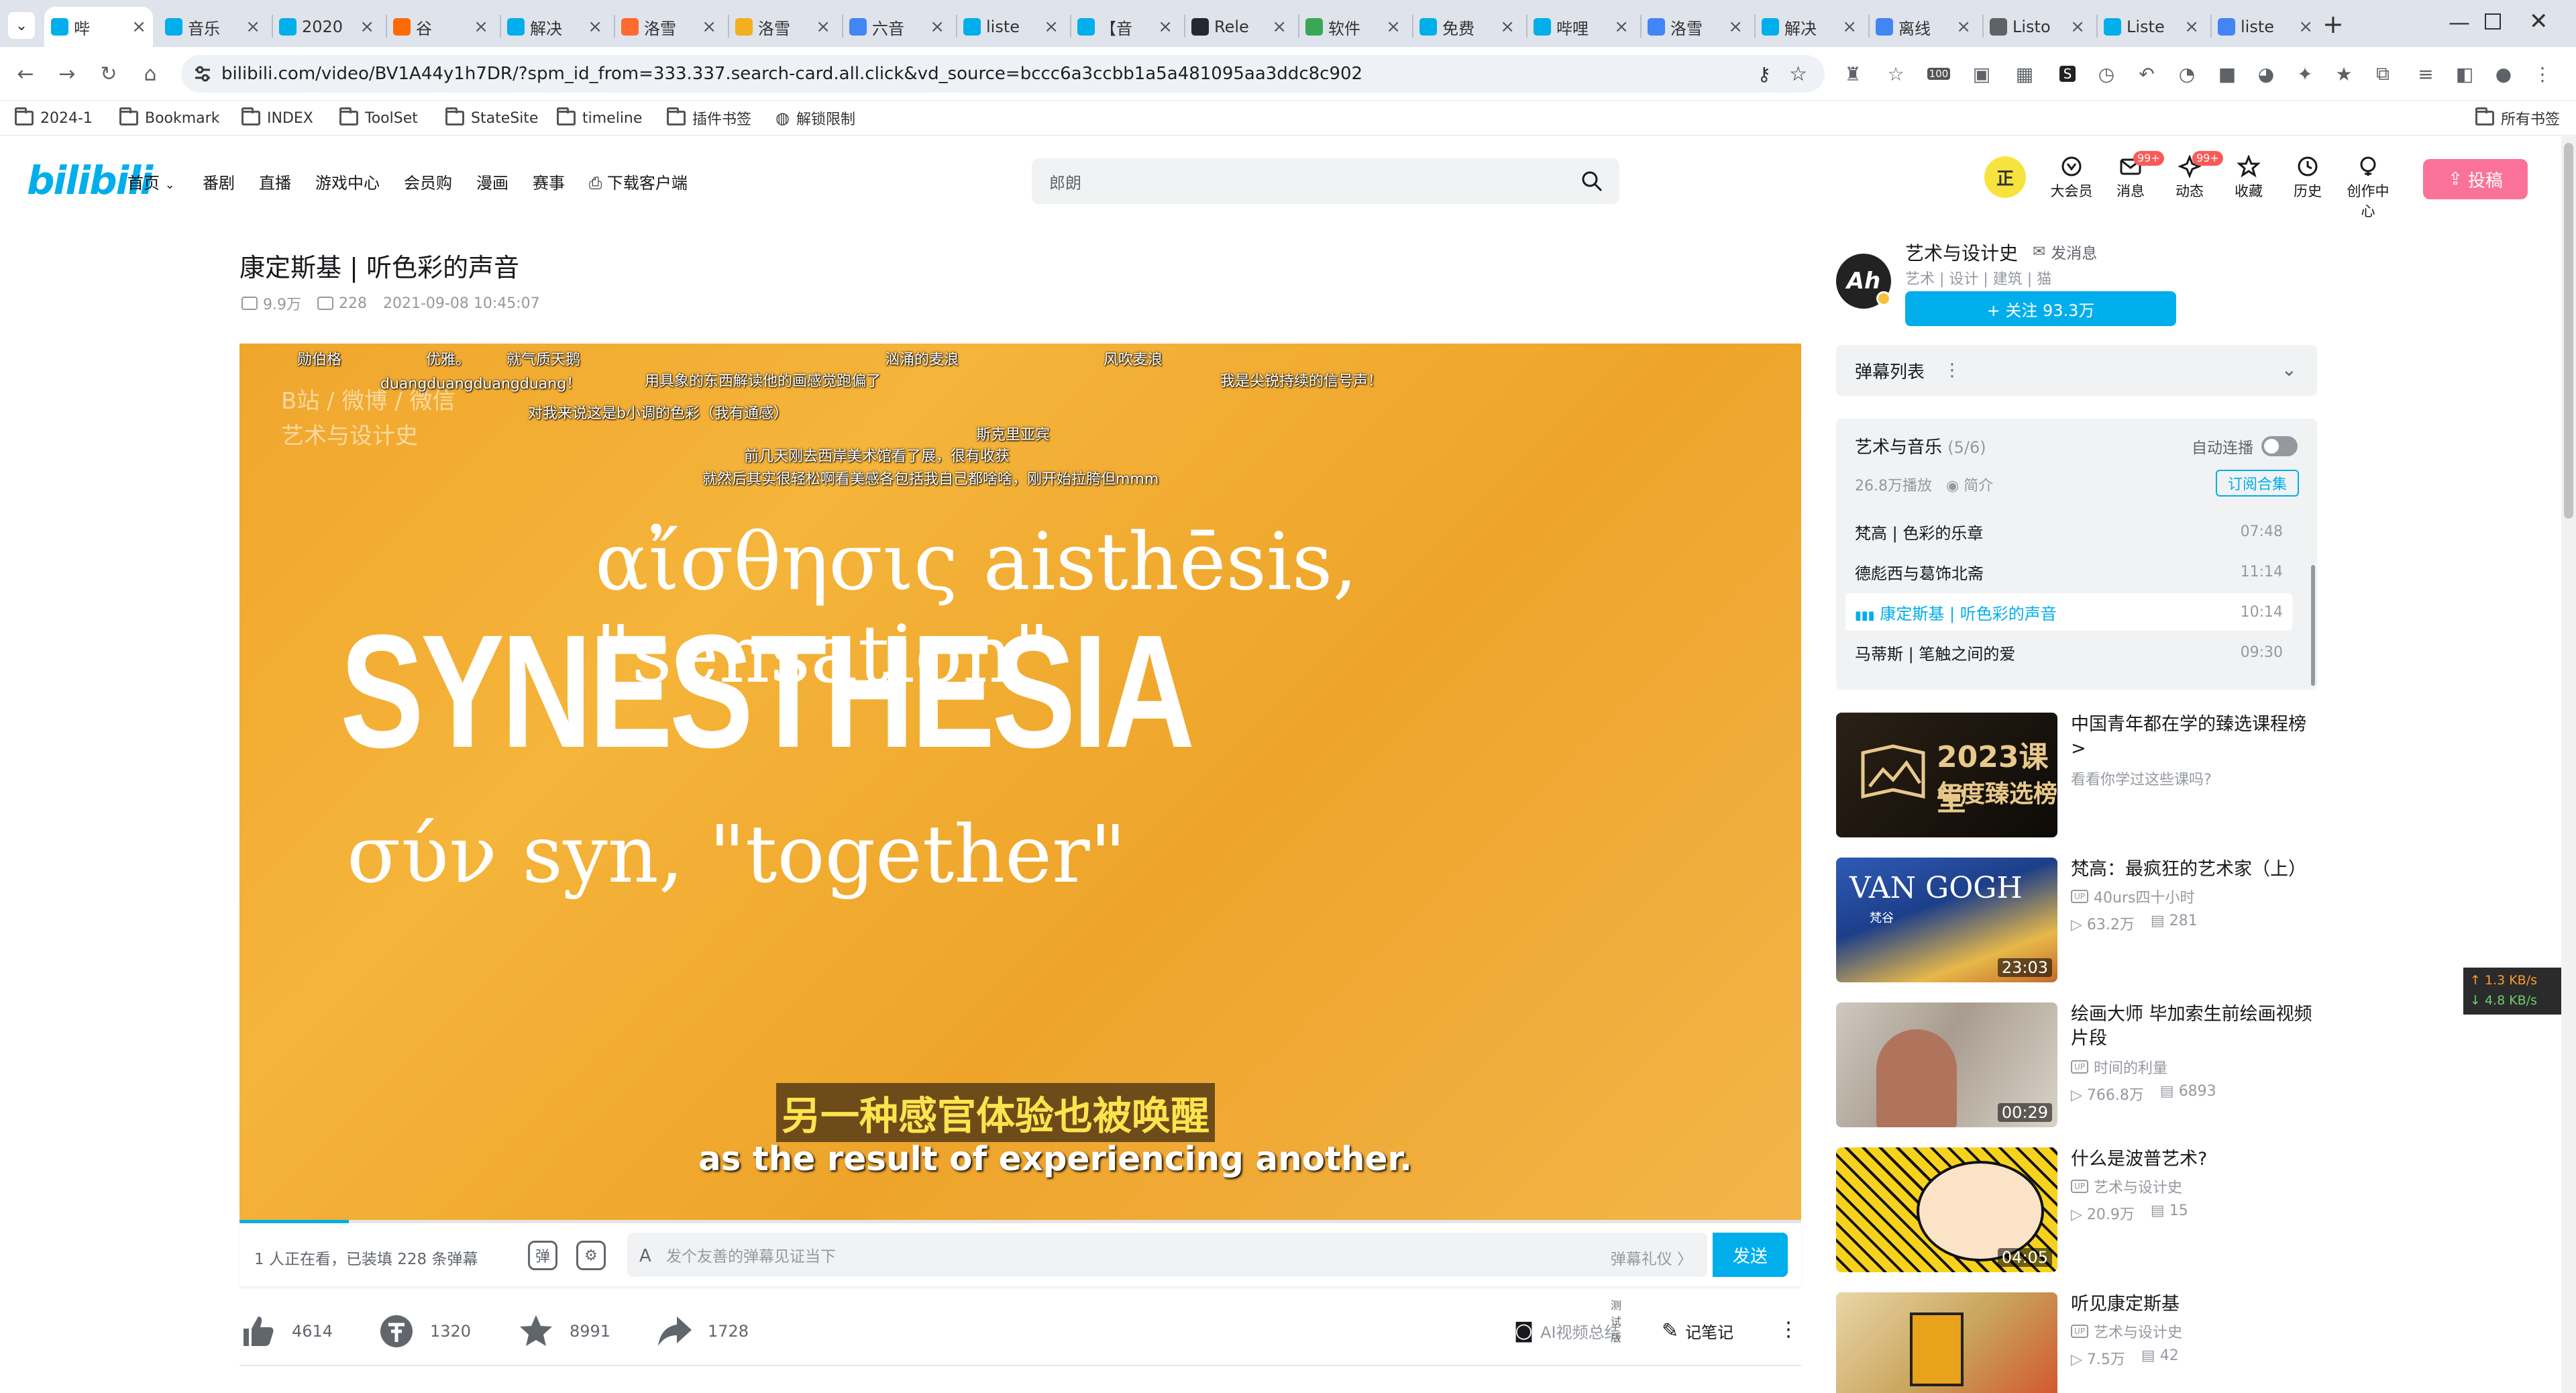  Describe the element at coordinates (709, 118) in the screenshot. I see `bookmark-folder-6: 插件书签` at that location.